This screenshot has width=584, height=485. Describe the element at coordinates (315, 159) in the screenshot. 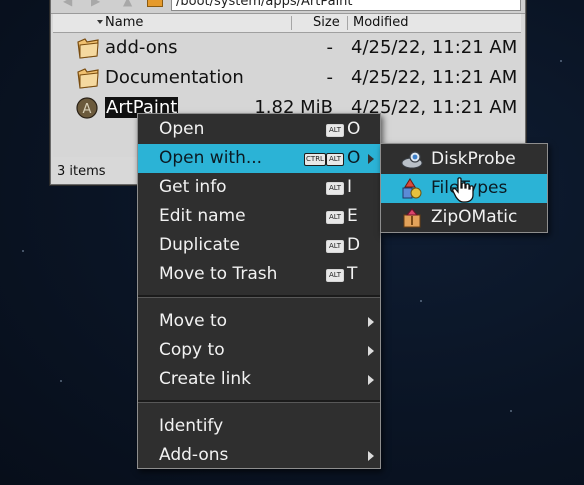

I see `ctrl-key-badge: CTRL` at that location.